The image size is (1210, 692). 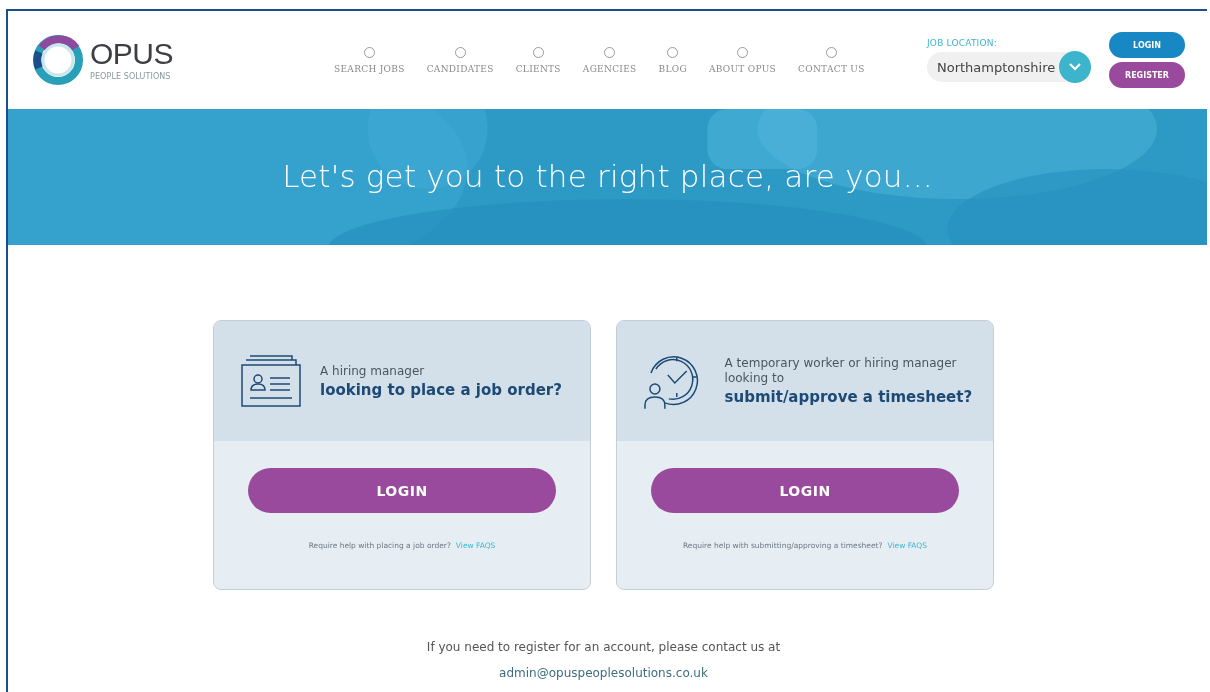 What do you see at coordinates (538, 68) in the screenshot?
I see `nav-link: CLIENTS` at bounding box center [538, 68].